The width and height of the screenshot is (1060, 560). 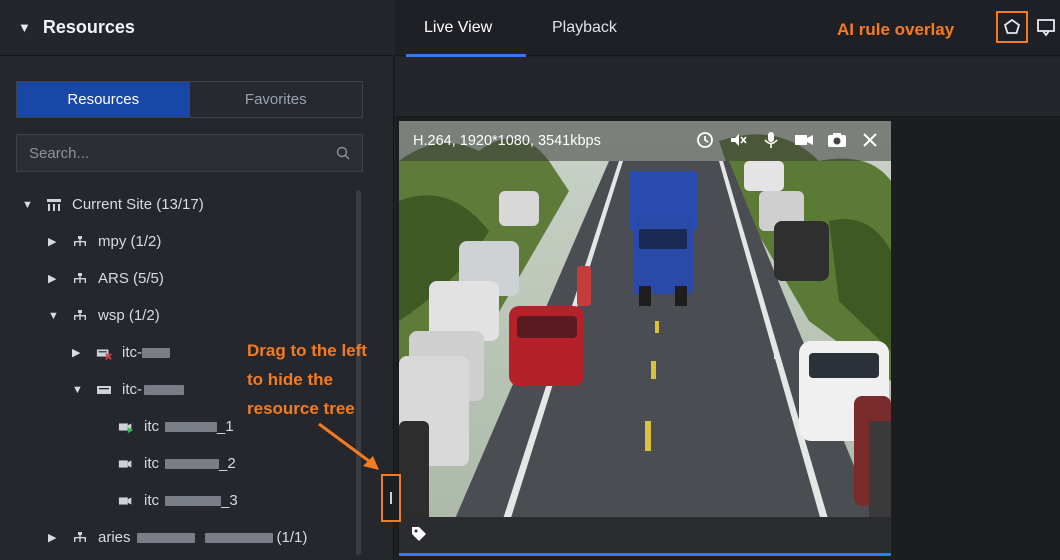 I want to click on resources-tab-button: Resources, so click(x=103, y=99).